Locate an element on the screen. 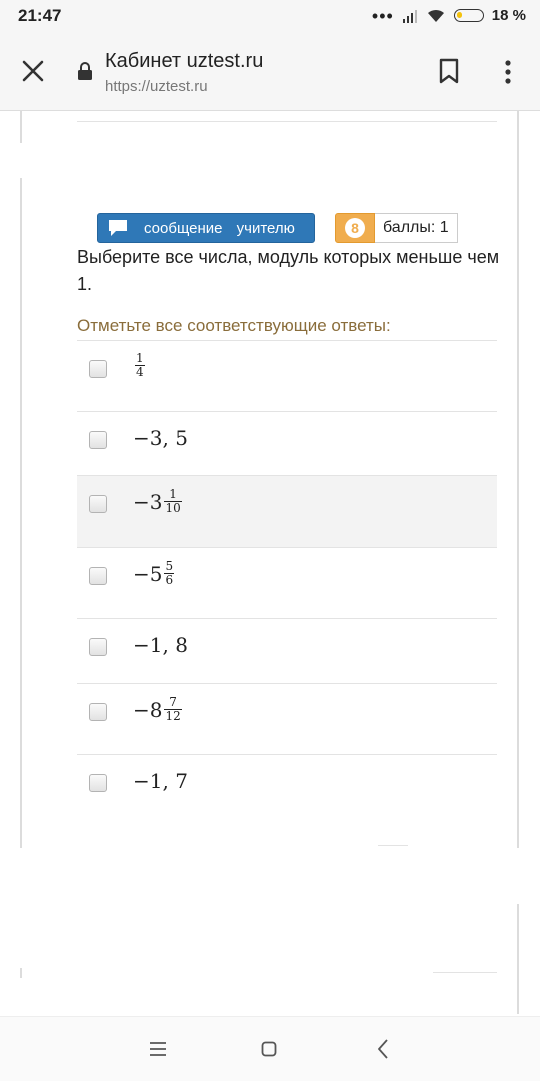  score-indicator: 8 баллы: 1 is located at coordinates (396, 228).